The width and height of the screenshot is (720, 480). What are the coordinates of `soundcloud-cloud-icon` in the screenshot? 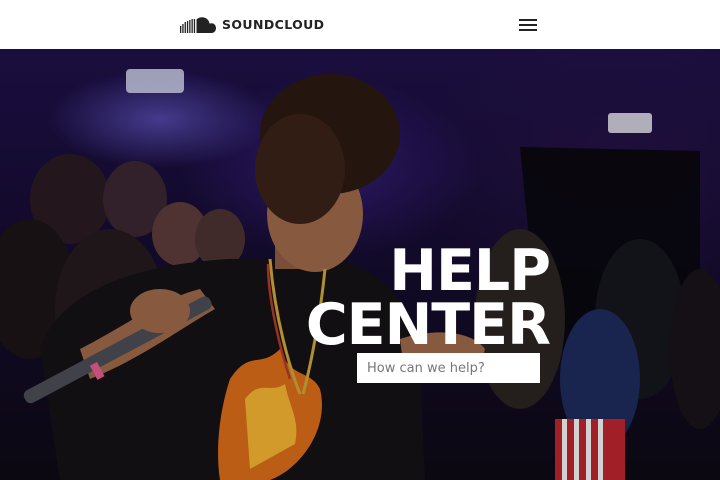 It's located at (198, 25).